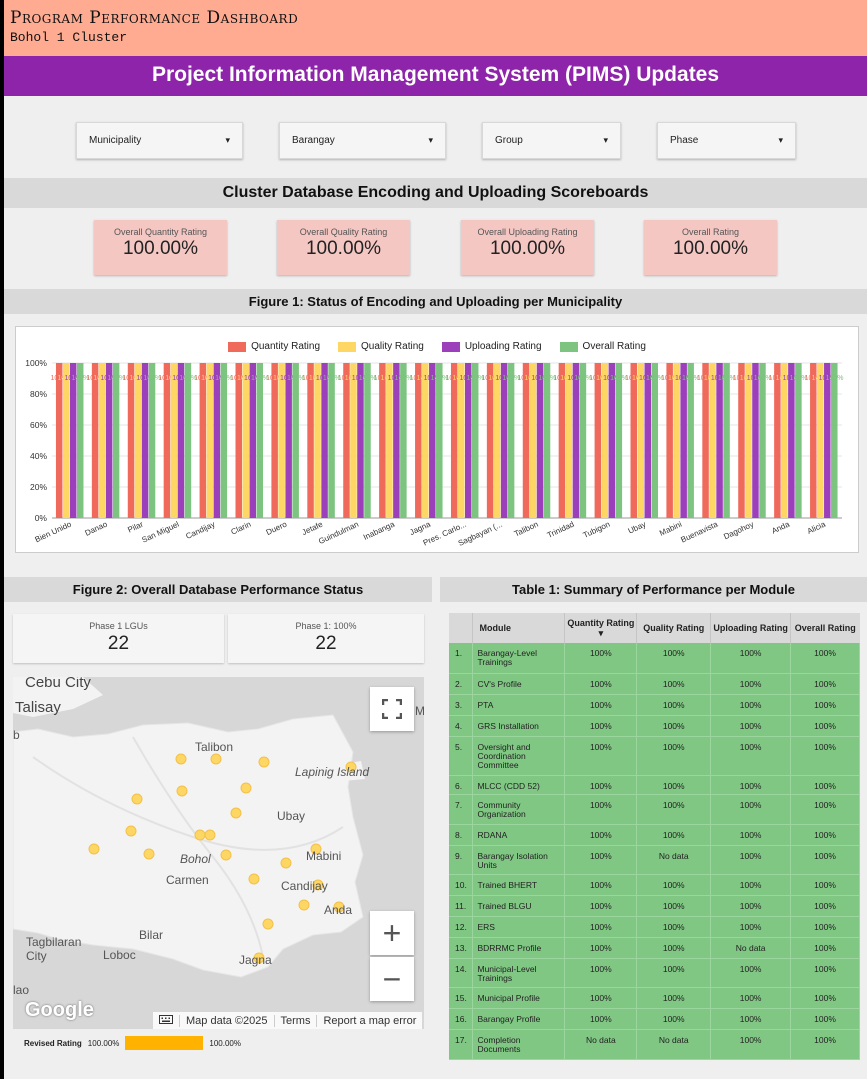 The height and width of the screenshot is (1079, 867). I want to click on col-quantity-rating: Quantity Rating ▾, so click(601, 628).